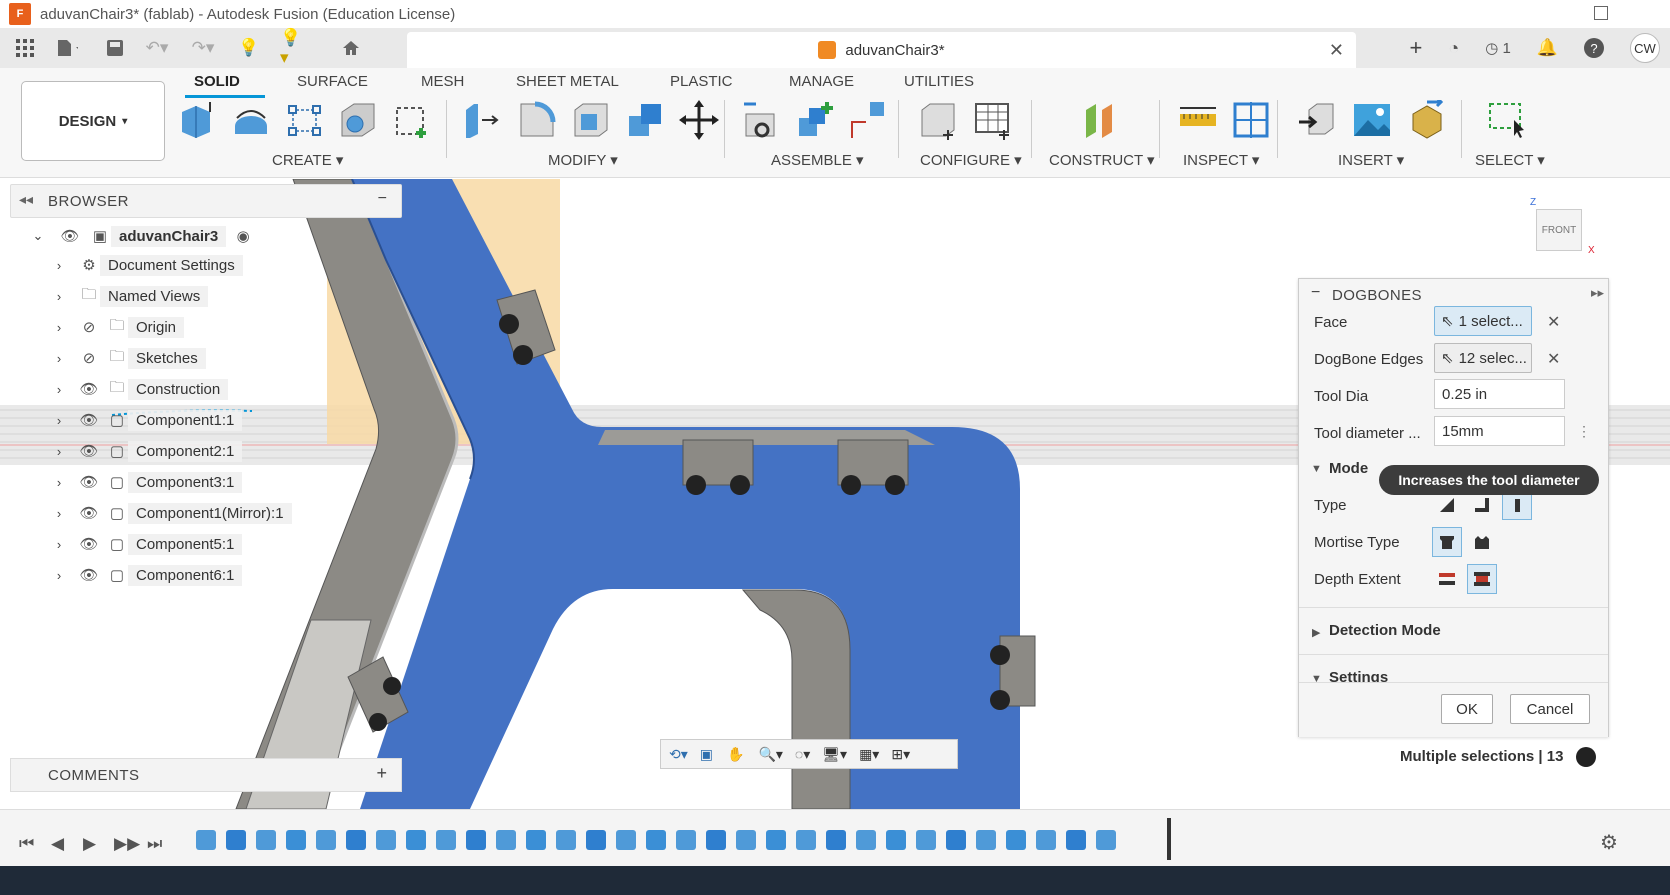  I want to click on tool-dia-input: 0.25 in, so click(1499, 394).